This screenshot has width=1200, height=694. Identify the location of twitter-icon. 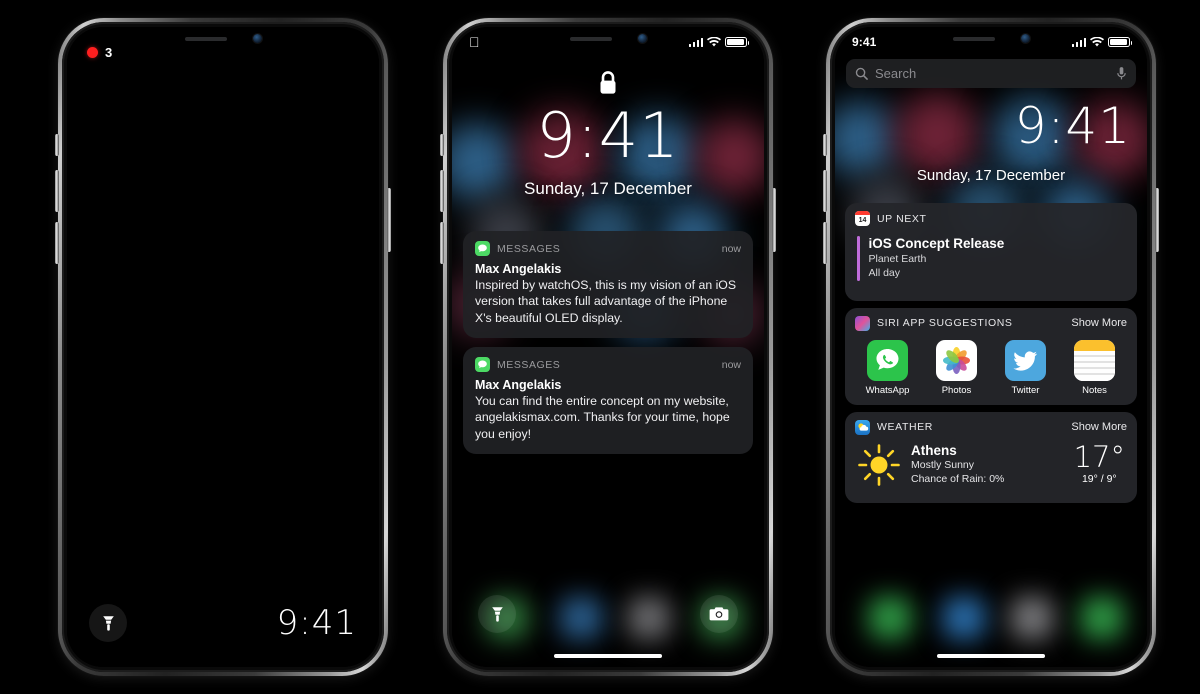
(1025, 360).